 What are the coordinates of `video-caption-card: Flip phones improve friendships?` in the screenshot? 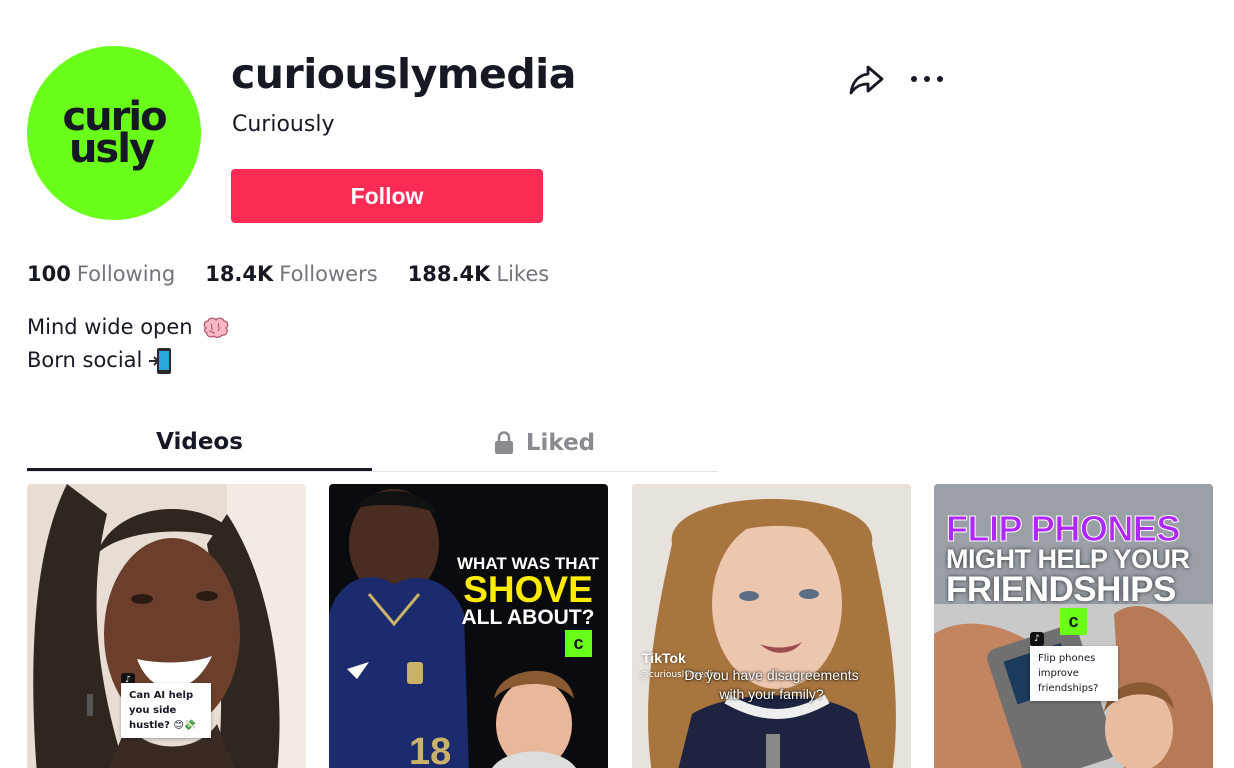 It's located at (1074, 673).